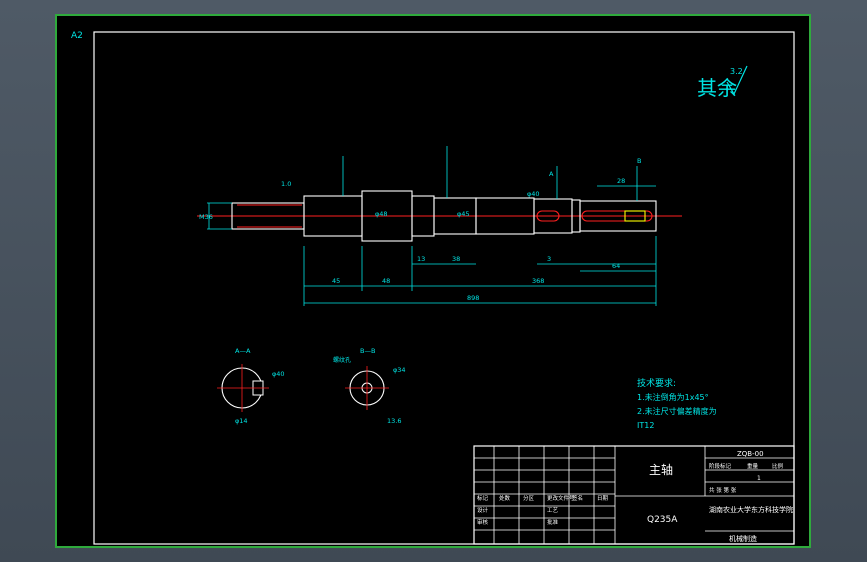 This screenshot has width=867, height=562. I want to click on dim-3: 3, so click(549, 259).